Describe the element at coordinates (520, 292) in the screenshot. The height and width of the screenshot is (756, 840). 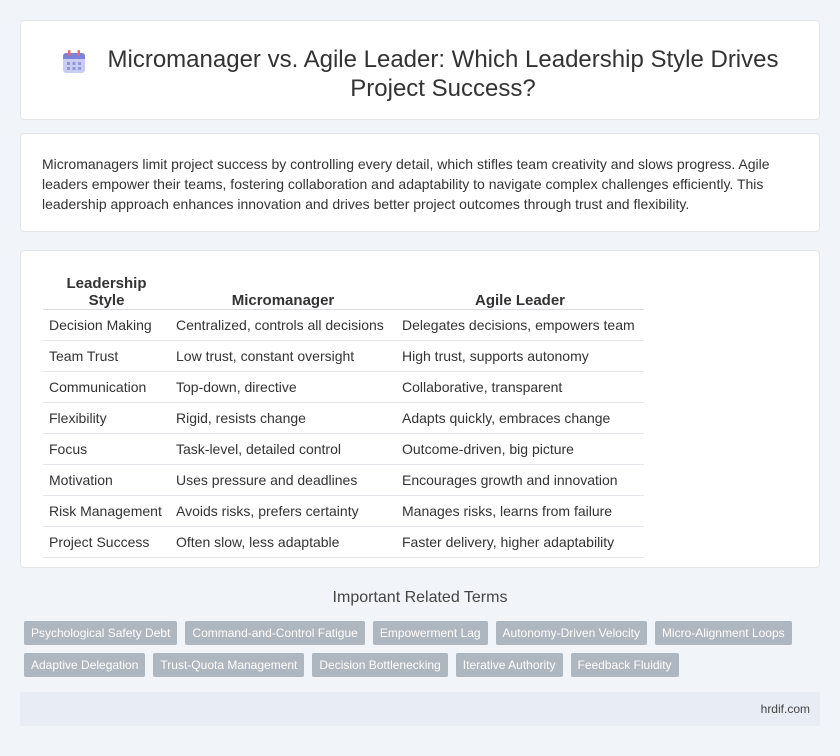
I see `column-header: Agile Leader` at that location.